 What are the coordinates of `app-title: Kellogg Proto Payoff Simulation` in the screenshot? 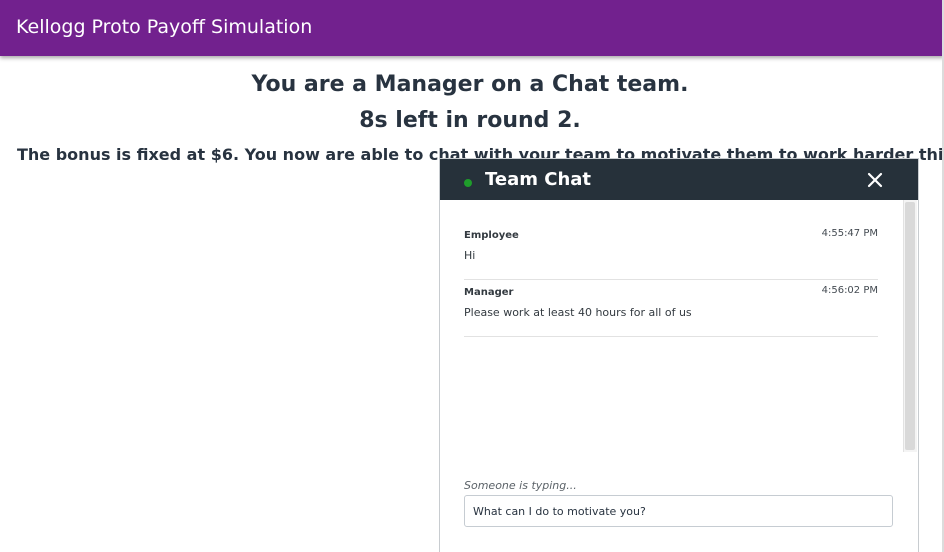 It's located at (164, 27).